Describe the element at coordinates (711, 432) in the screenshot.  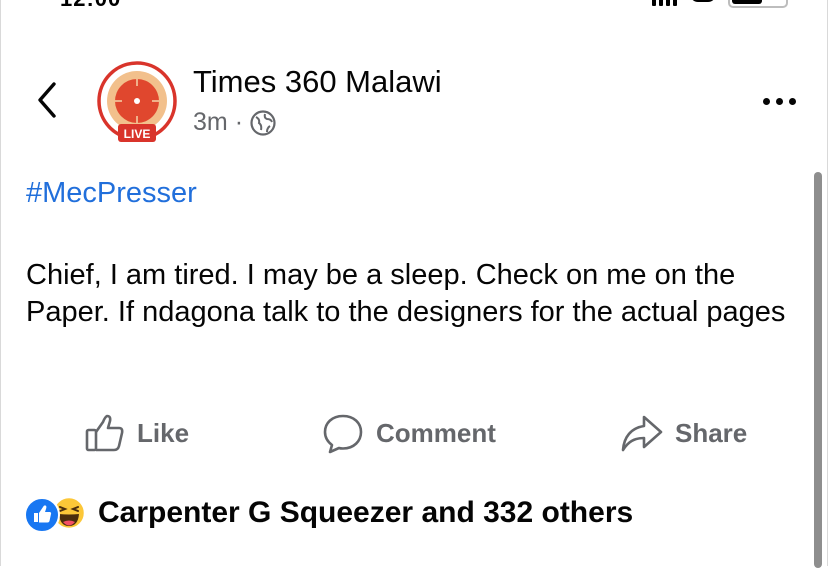
I see `share-label: Share` at that location.